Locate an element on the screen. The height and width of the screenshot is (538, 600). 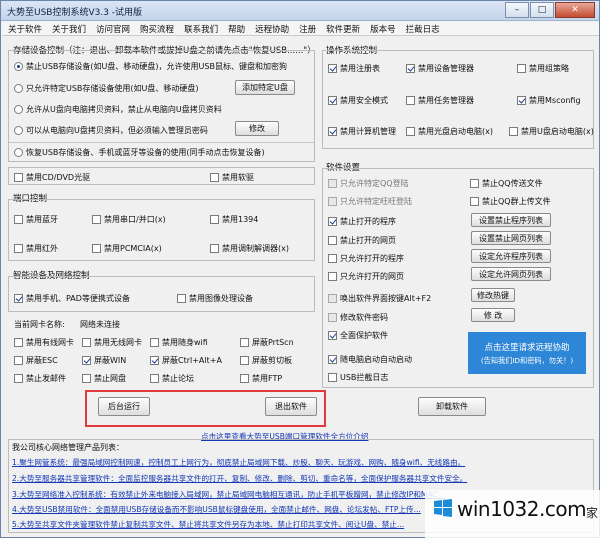
block-ctrl-alt-a-checkbox: 屏蔽Ctrl+Alt+A is located at coordinates (186, 360).